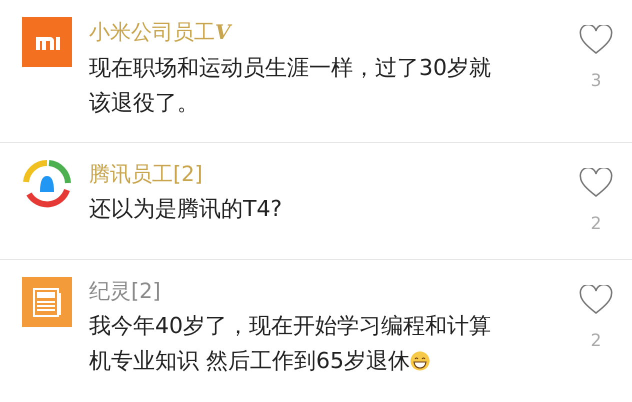  What do you see at coordinates (249, 361) in the screenshot?
I see `comment-text: 机专业知识 然后工作到65岁退休` at bounding box center [249, 361].